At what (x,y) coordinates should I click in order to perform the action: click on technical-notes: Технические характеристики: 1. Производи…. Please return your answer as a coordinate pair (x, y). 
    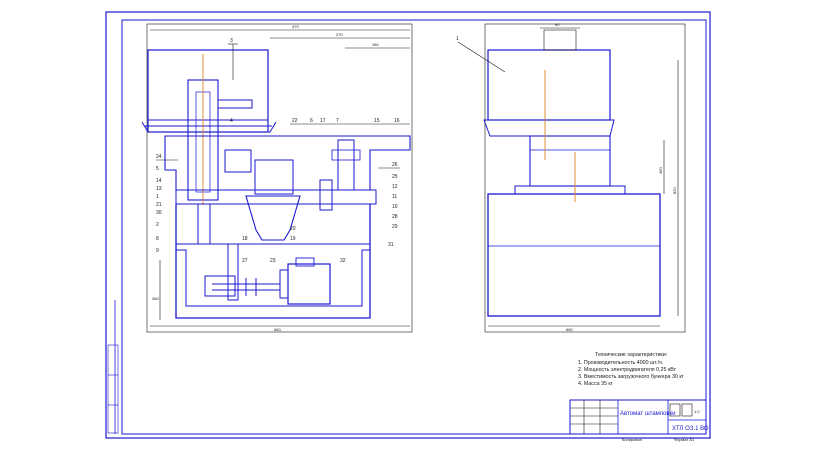
    Looking at the image, I should click on (631, 369).